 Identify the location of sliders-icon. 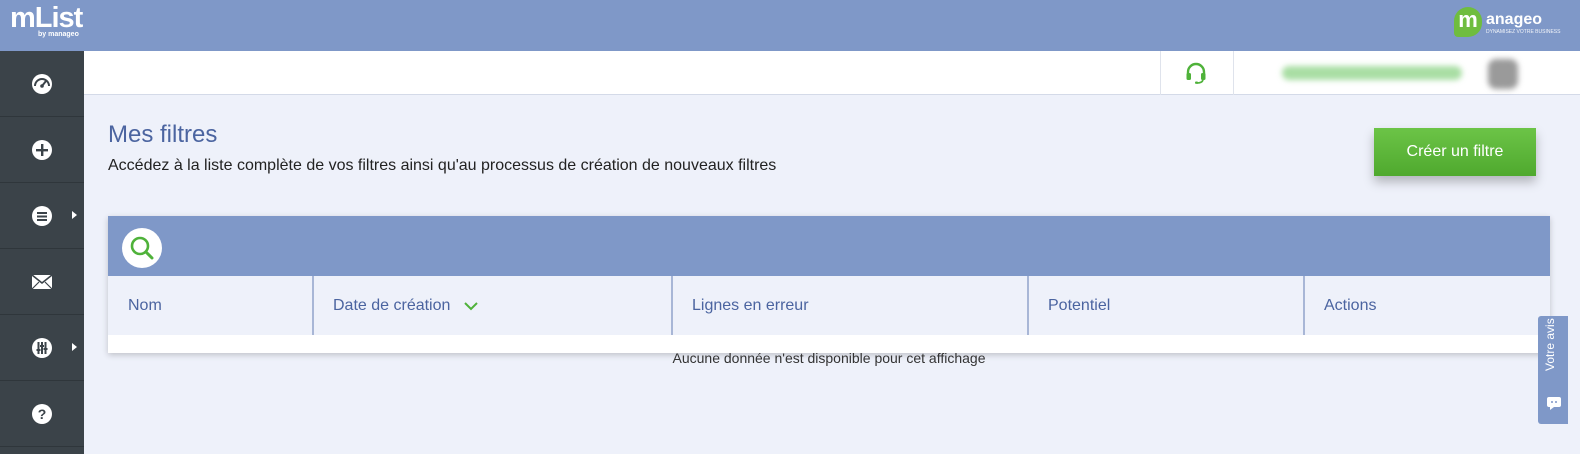
(42, 347).